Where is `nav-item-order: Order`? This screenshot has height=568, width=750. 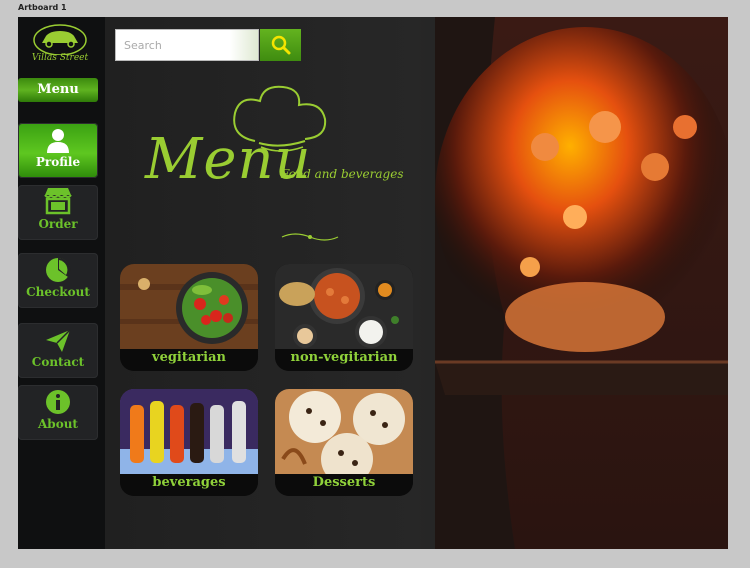 nav-item-order: Order is located at coordinates (58, 212).